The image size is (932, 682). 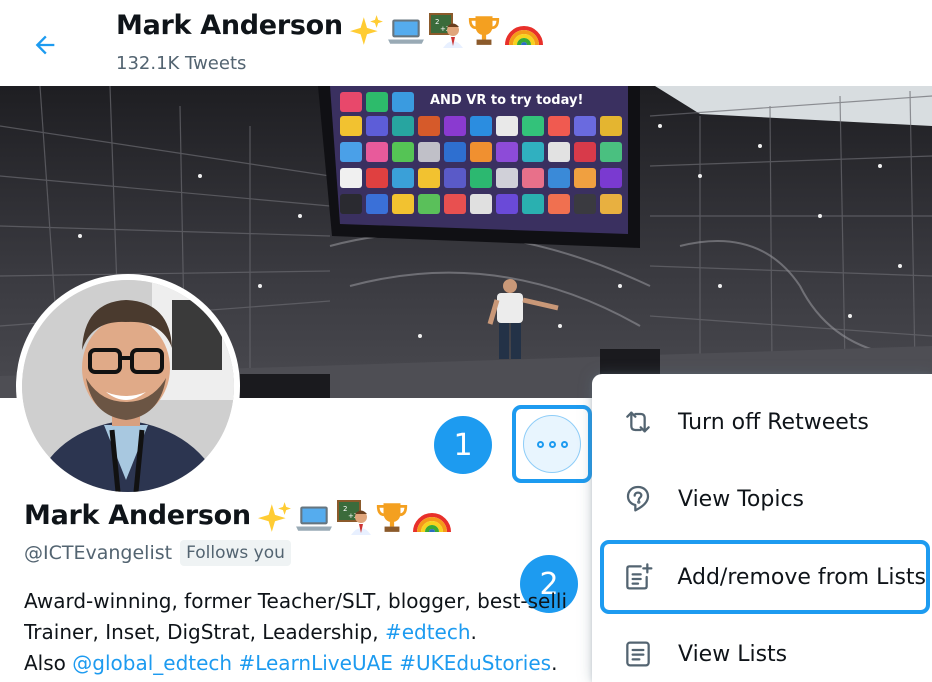 I want to click on menu-item-view-topics: View Topics, so click(x=763, y=499).